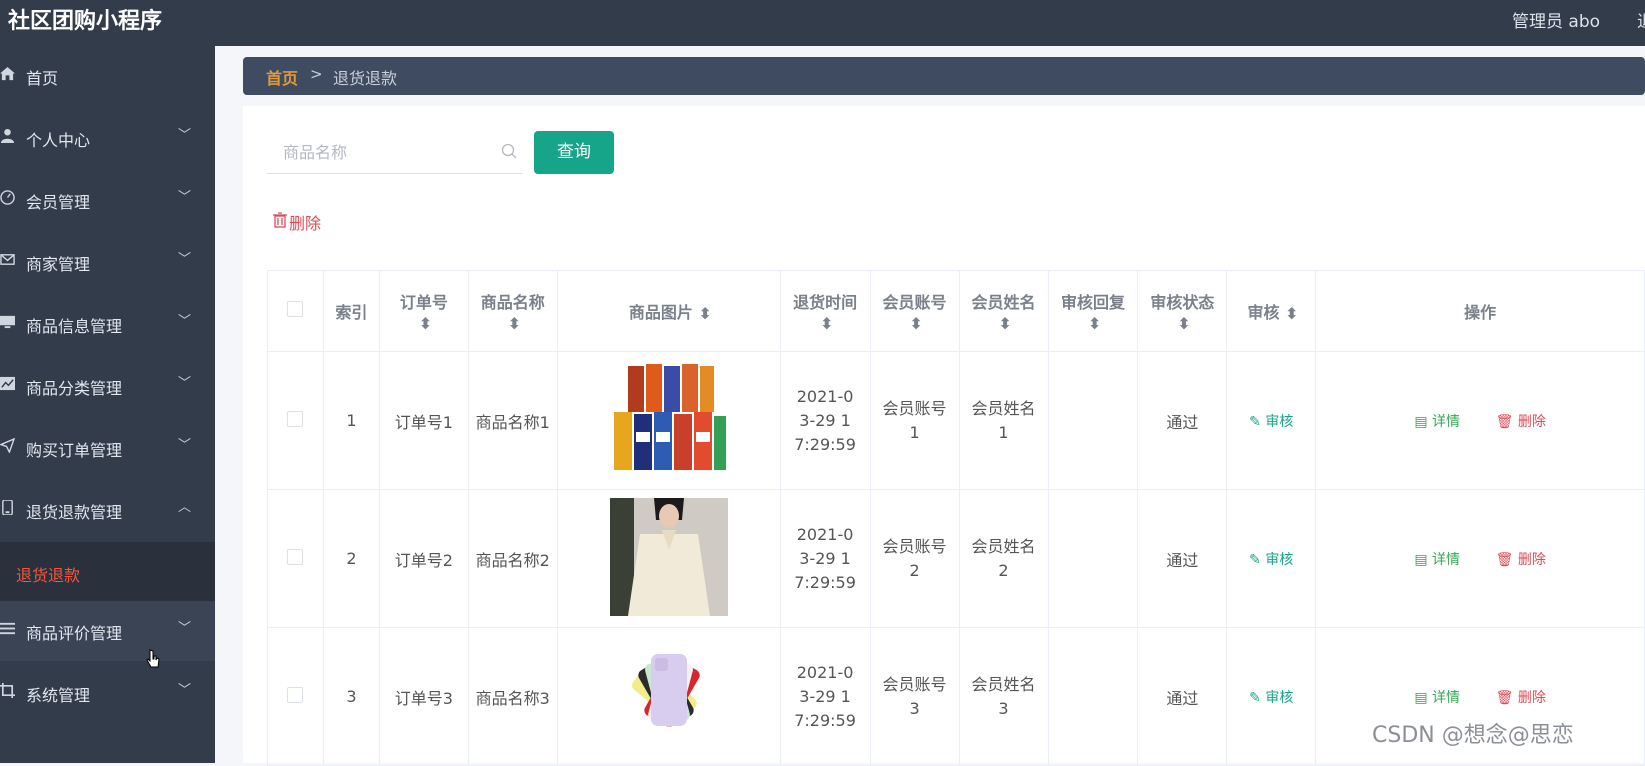  Describe the element at coordinates (1182, 558) in the screenshot. I see `cell-status: 通过` at that location.